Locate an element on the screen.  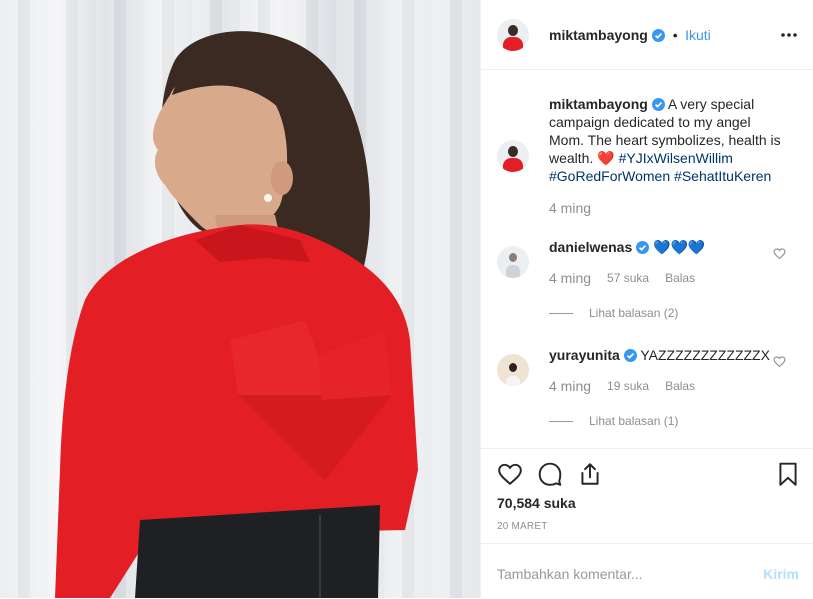
send-button: Kirim is located at coordinates (781, 574).